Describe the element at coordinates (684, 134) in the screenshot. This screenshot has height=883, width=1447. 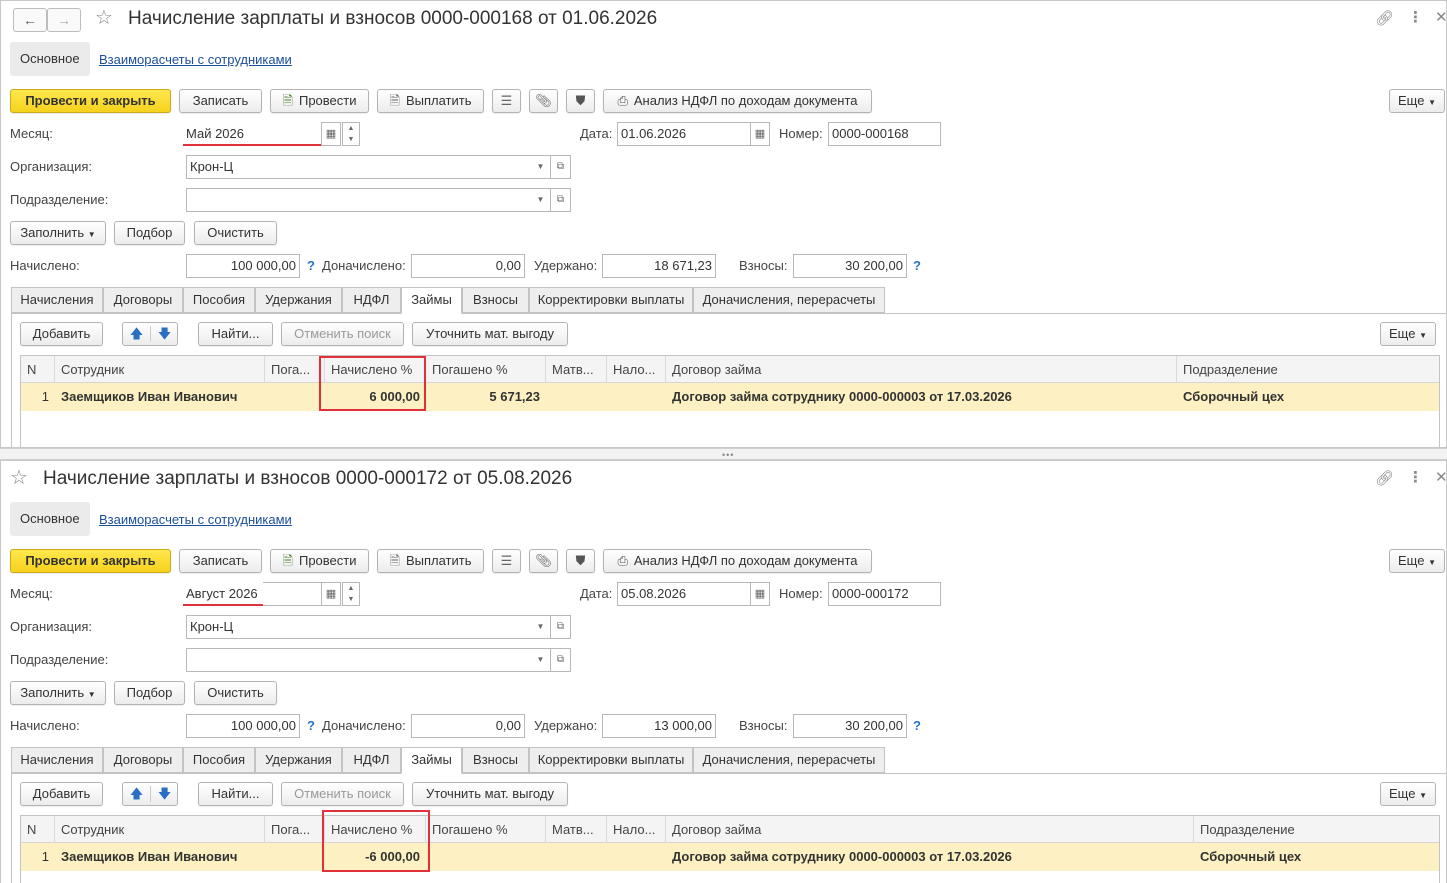
I see `date-field: 01.06.2026` at that location.